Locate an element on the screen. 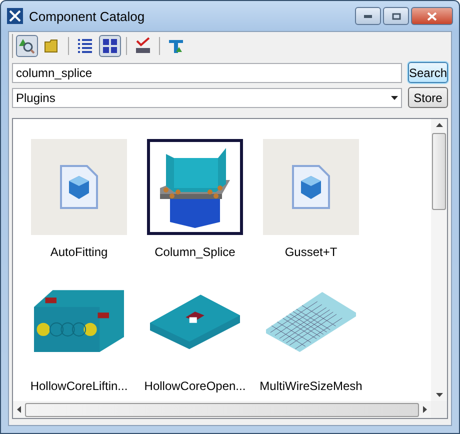  scroll-up-icon is located at coordinates (439, 125).